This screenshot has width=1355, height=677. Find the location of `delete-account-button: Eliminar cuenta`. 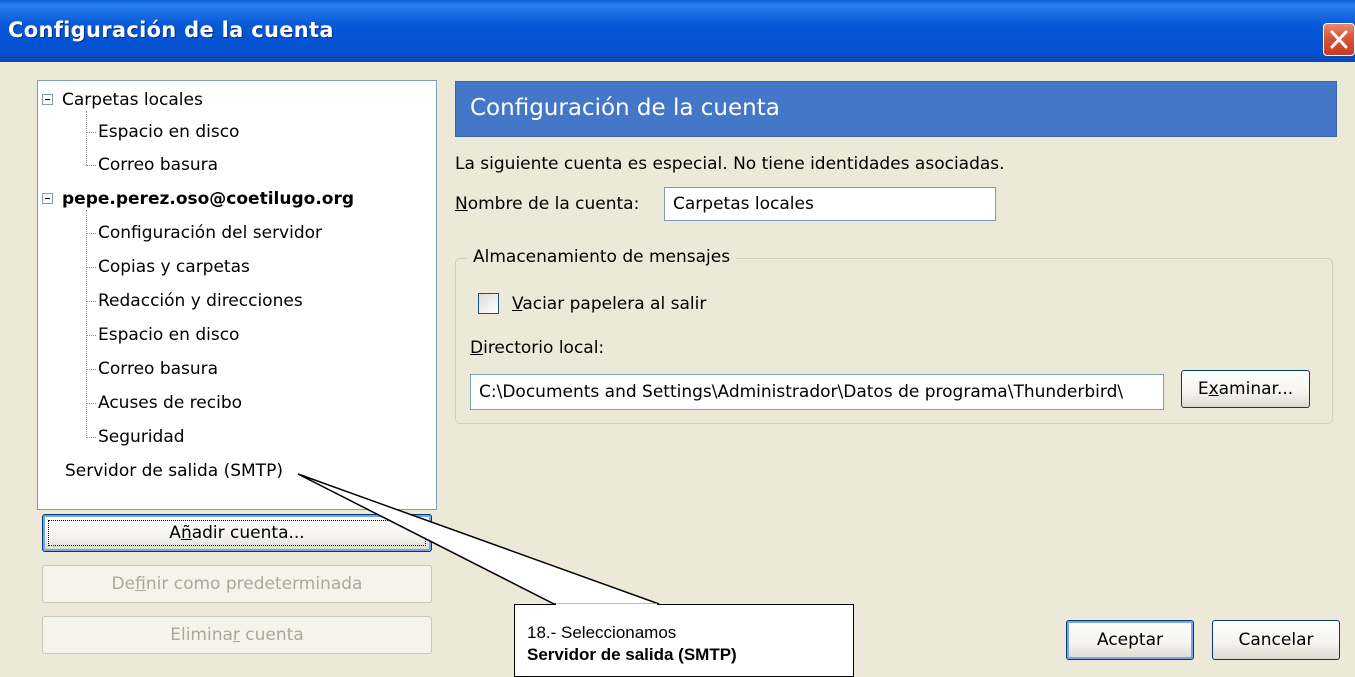

delete-account-button: Eliminar cuenta is located at coordinates (237, 635).